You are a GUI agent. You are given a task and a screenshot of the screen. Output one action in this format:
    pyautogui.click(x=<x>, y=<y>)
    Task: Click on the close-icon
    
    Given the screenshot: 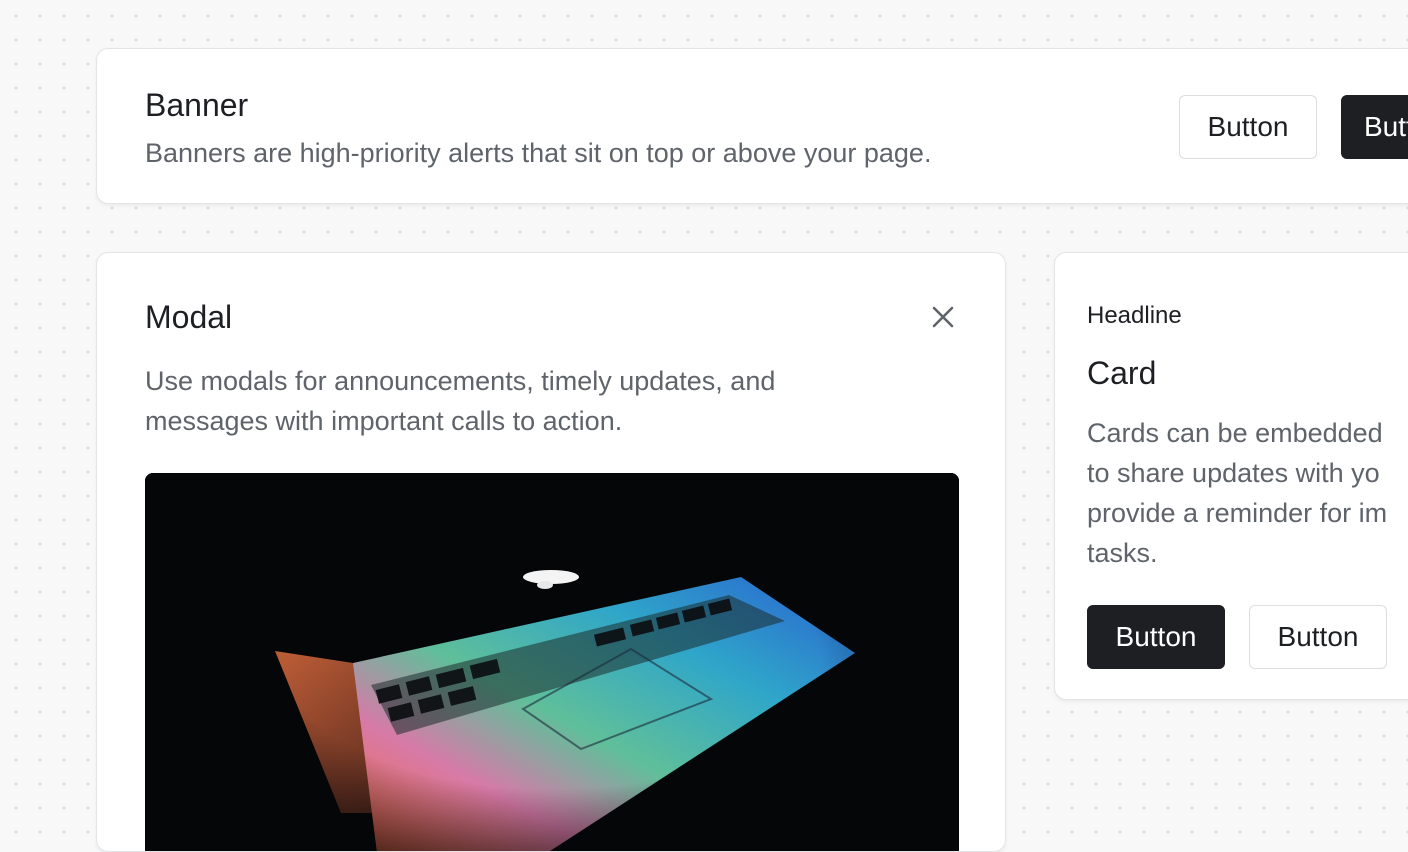 What is the action you would take?
    pyautogui.click(x=943, y=317)
    